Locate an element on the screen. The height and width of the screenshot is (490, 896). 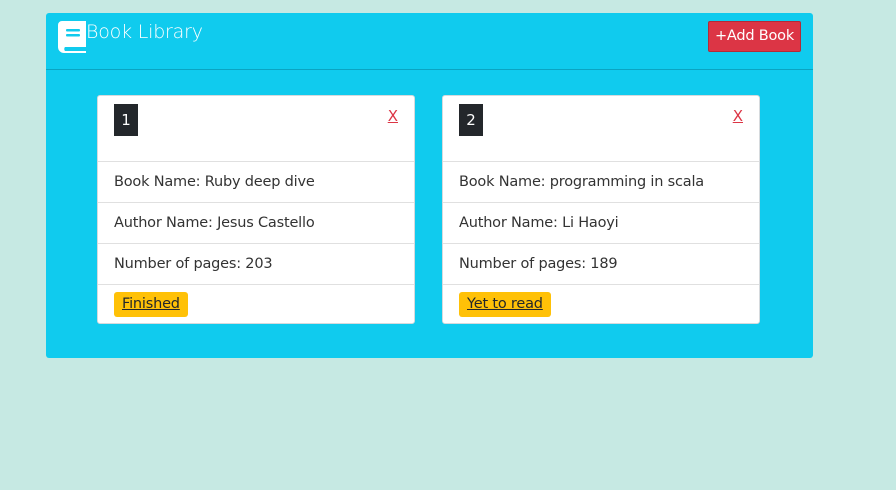
card-header: 2 X is located at coordinates (601, 129).